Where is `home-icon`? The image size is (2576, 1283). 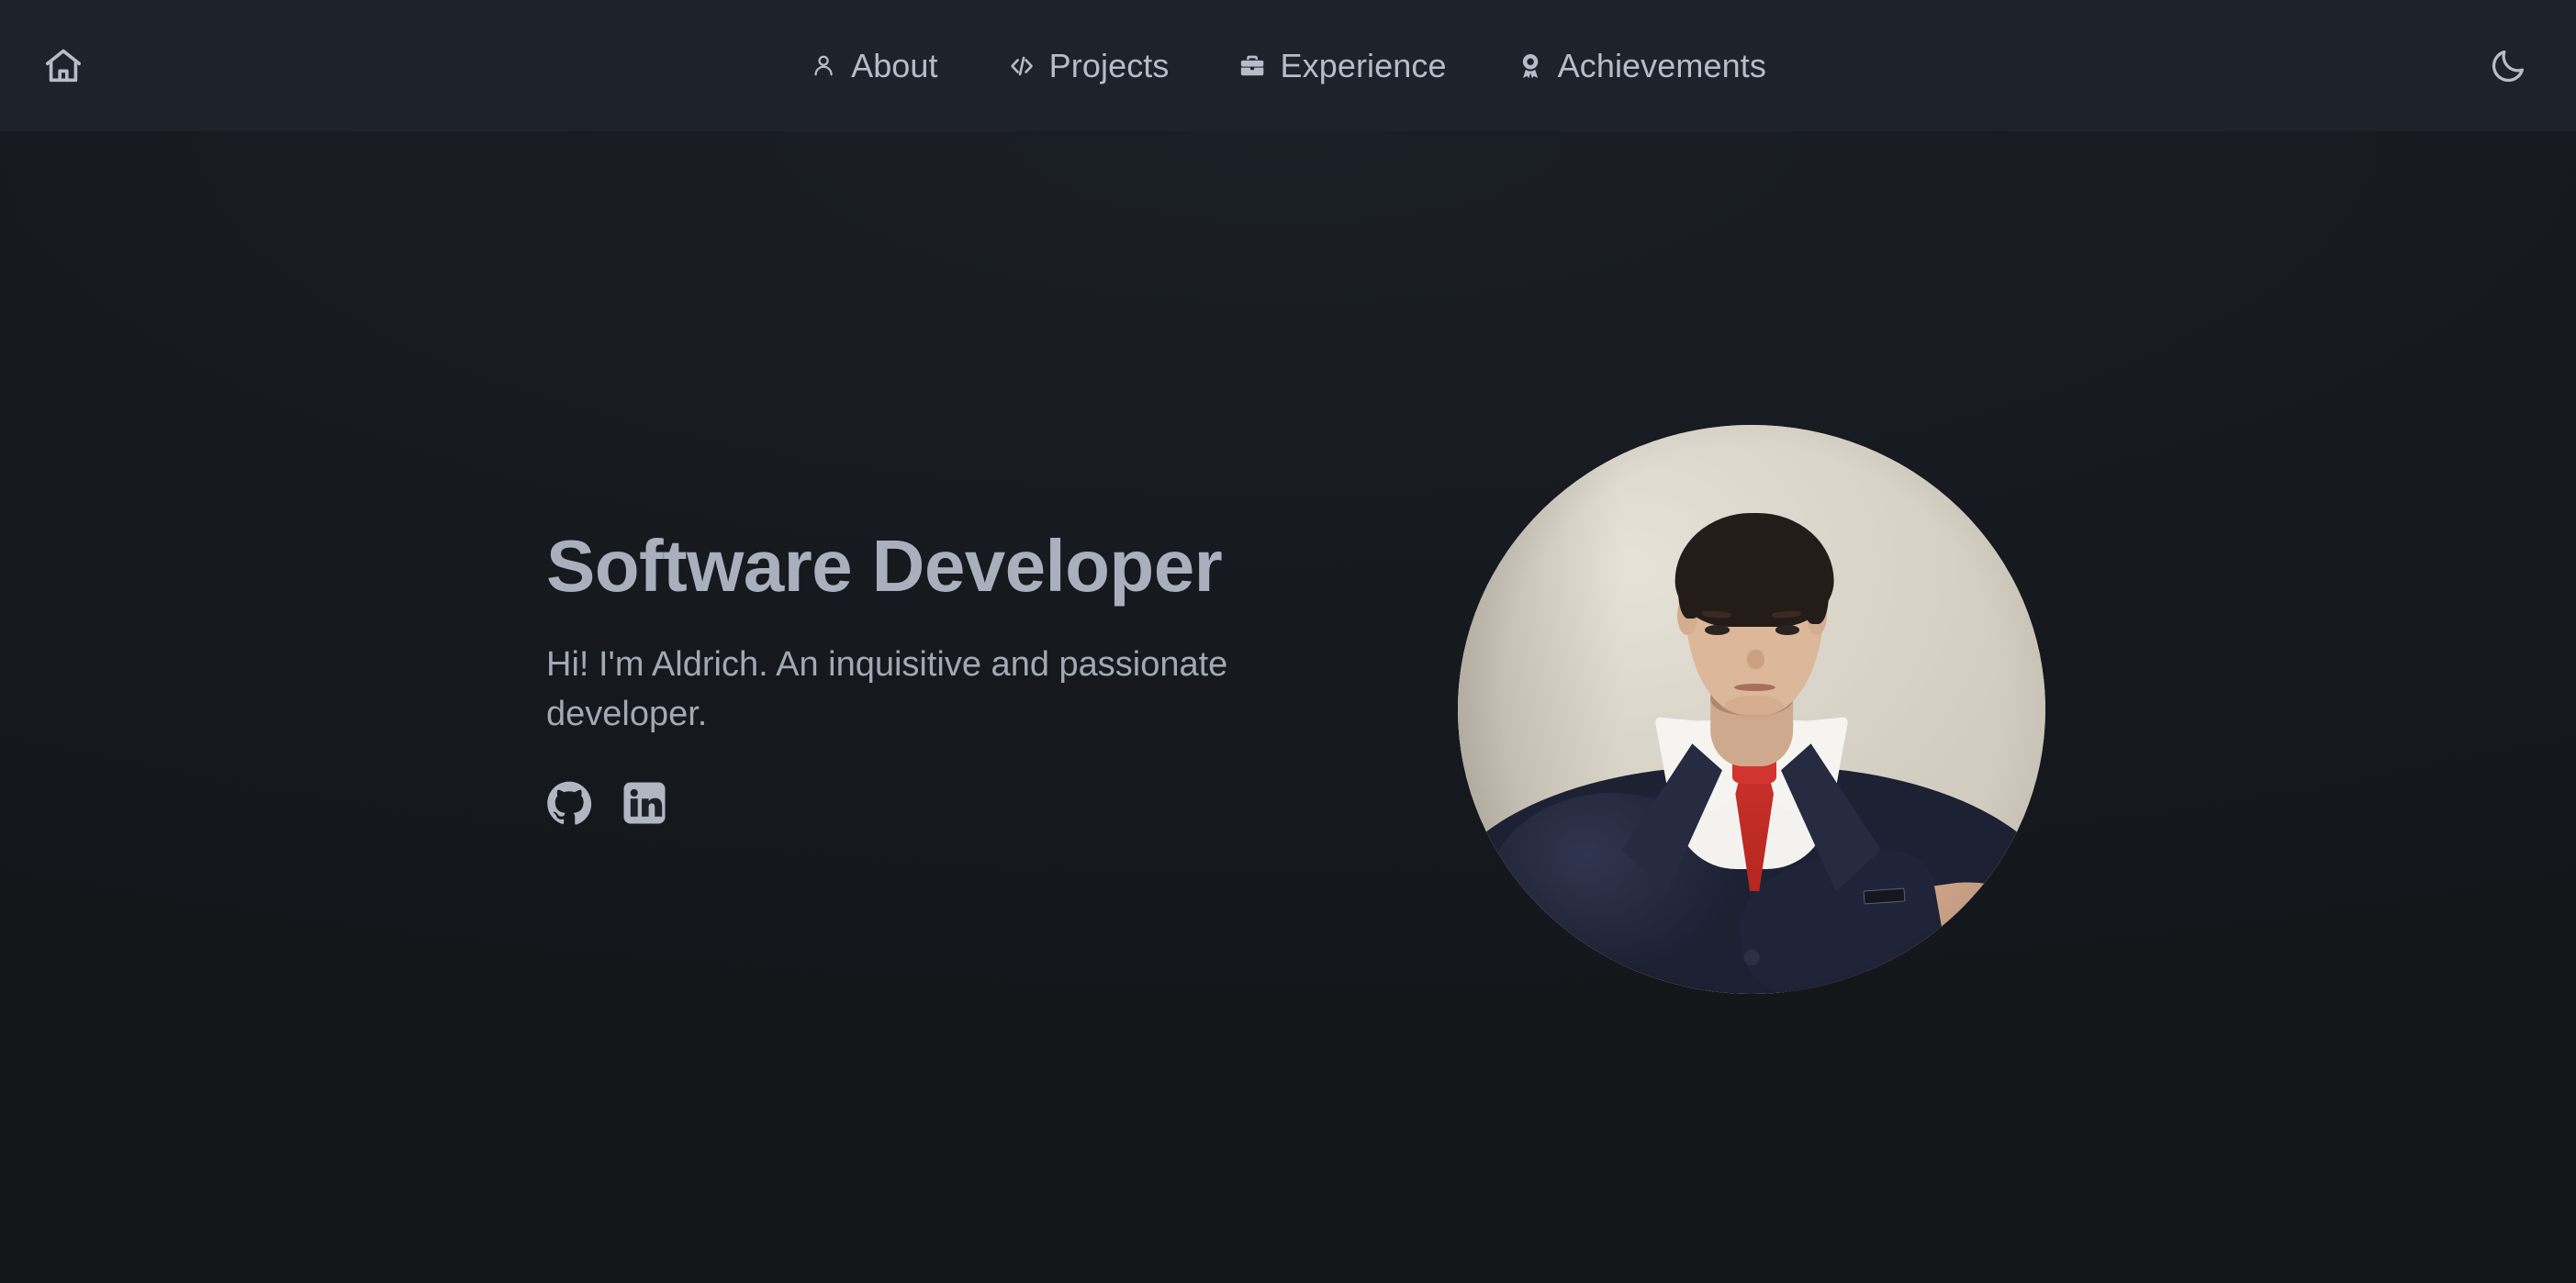 home-icon is located at coordinates (63, 66).